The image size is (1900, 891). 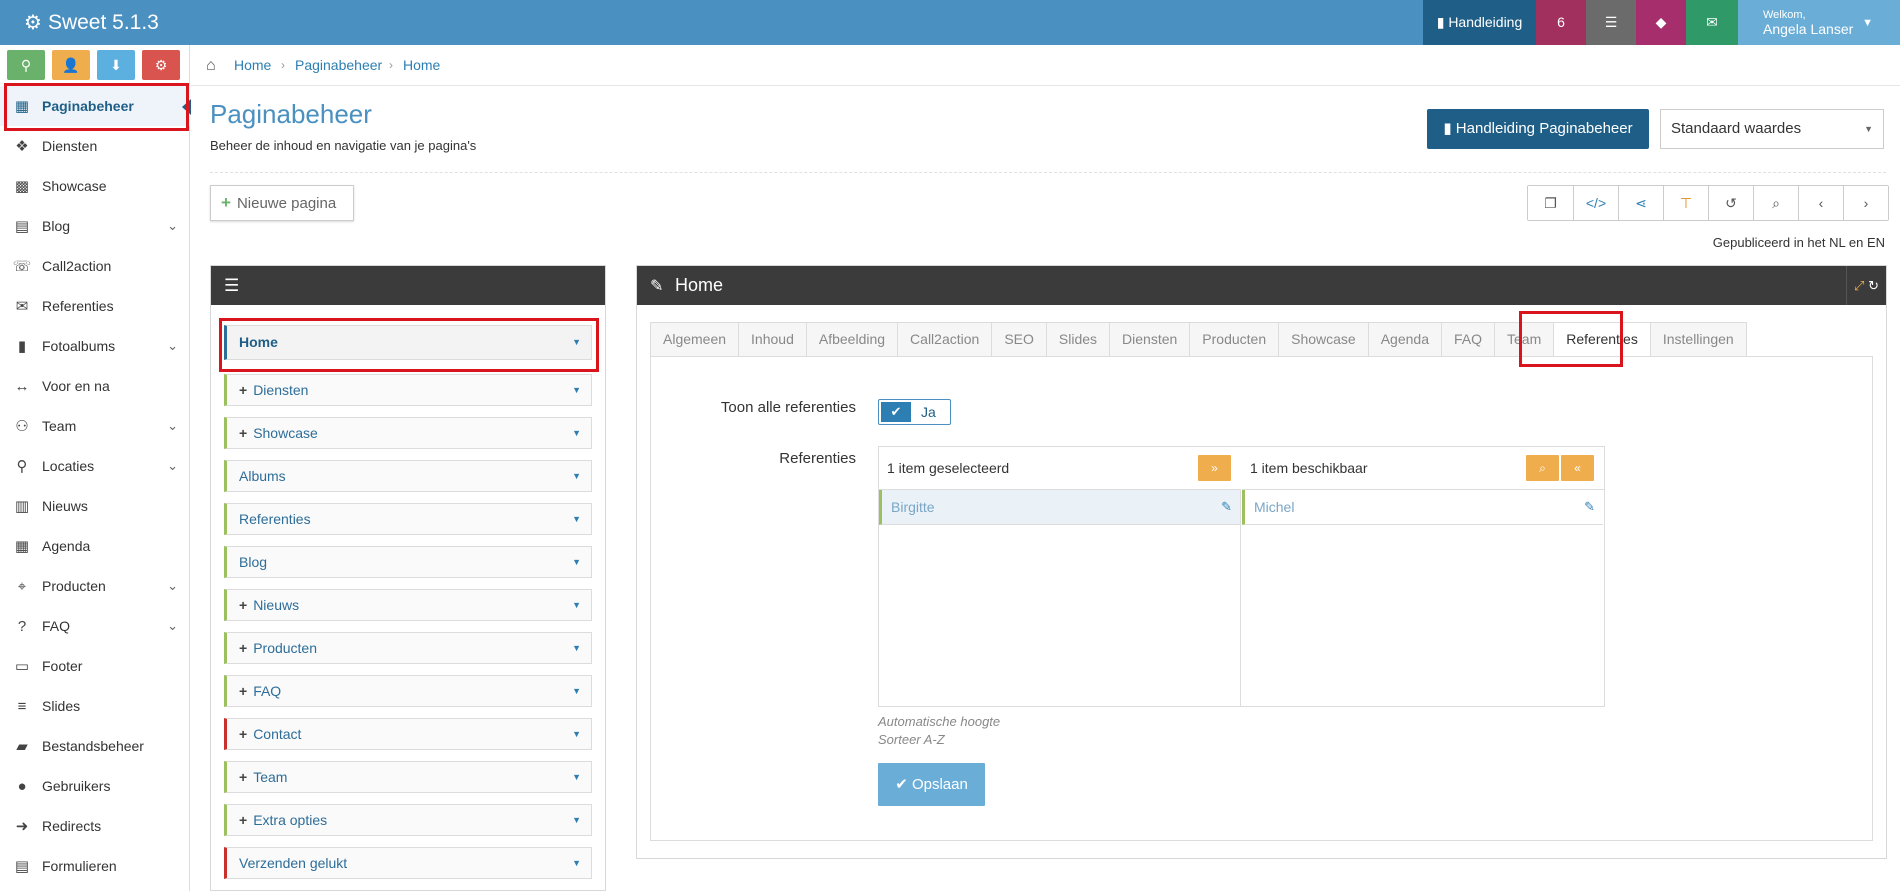 I want to click on tab-slides: Slides, so click(x=1078, y=339).